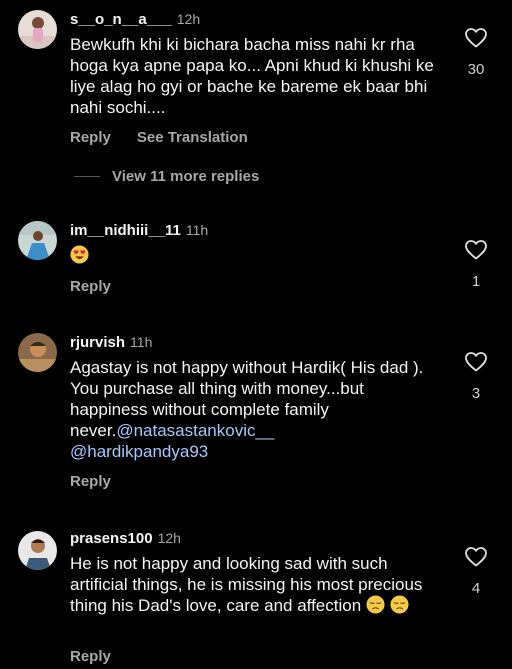 The image size is (512, 669). Describe the element at coordinates (125, 230) in the screenshot. I see `username: im__nidhiii__11` at that location.